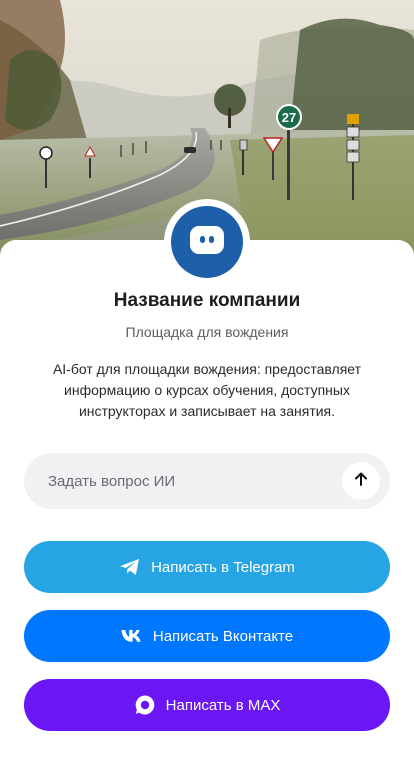  I want to click on send-button, so click(361, 481).